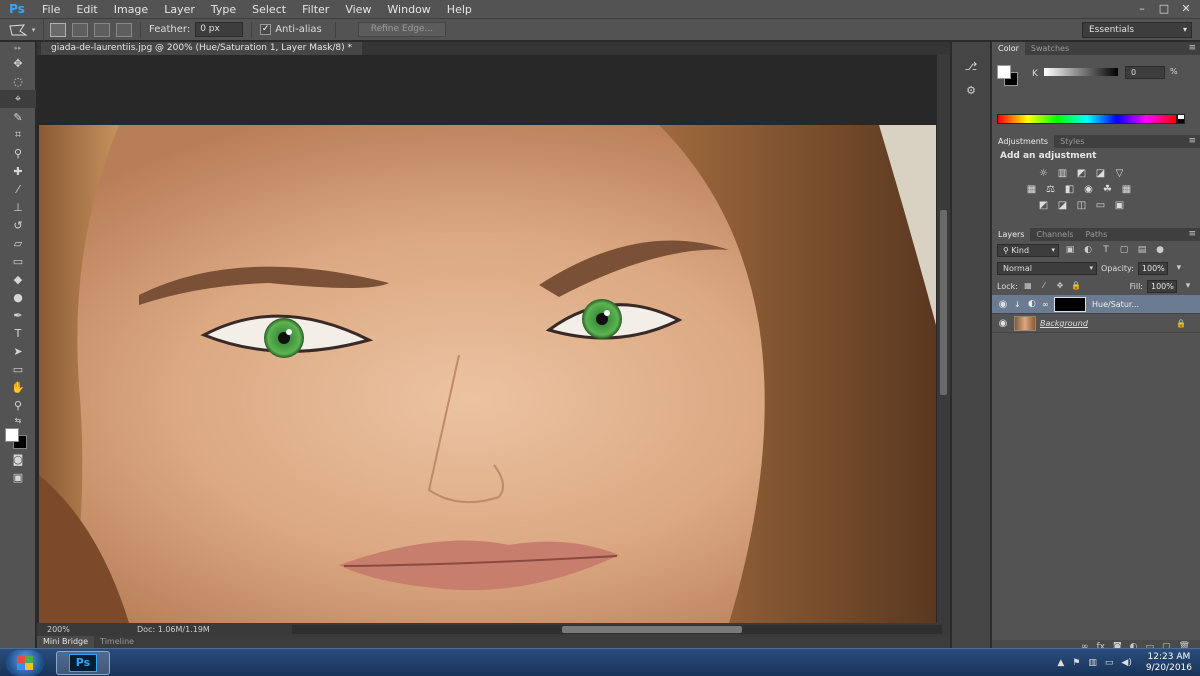  What do you see at coordinates (1109, 663) in the screenshot?
I see `monitor-icon: ▭` at bounding box center [1109, 663].